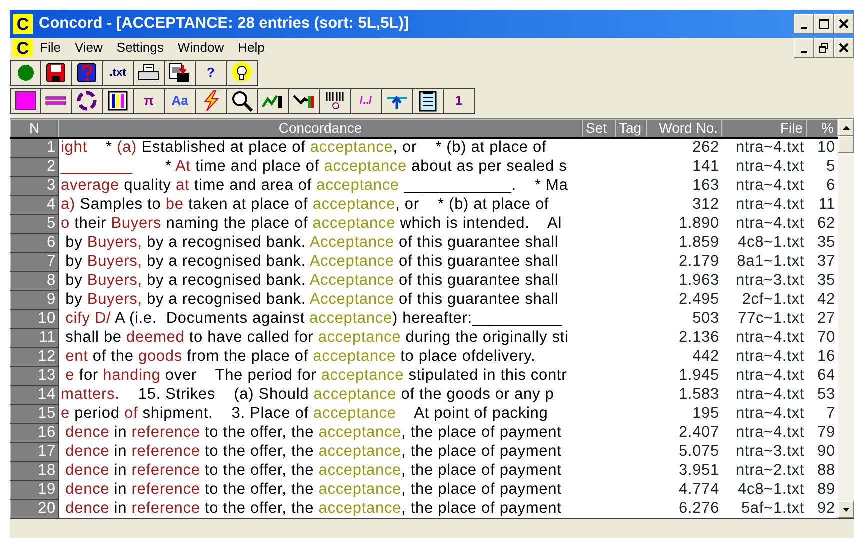  Describe the element at coordinates (684, 223) in the screenshot. I see `word-number: 1.890` at that location.